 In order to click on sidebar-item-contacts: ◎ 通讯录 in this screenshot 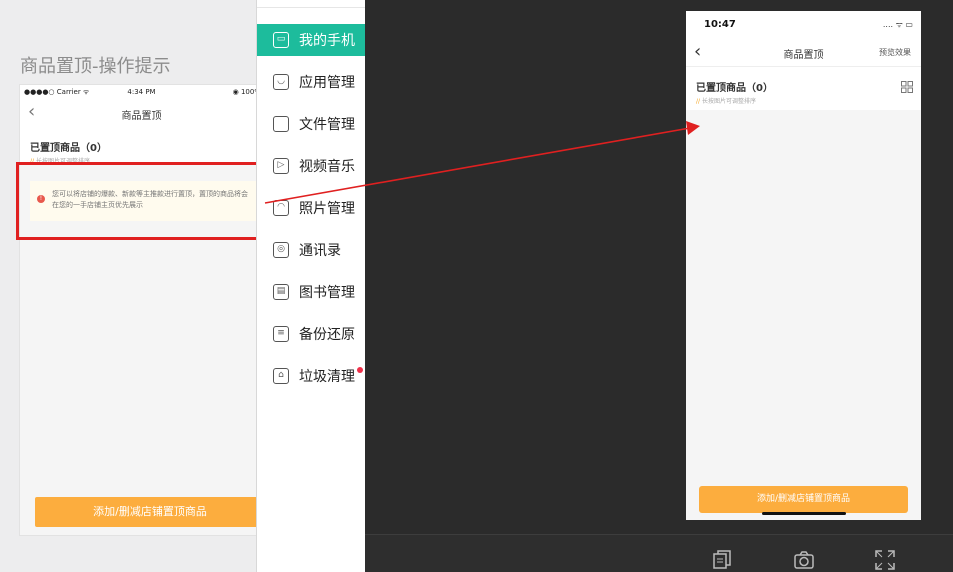, I will do `click(311, 250)`.